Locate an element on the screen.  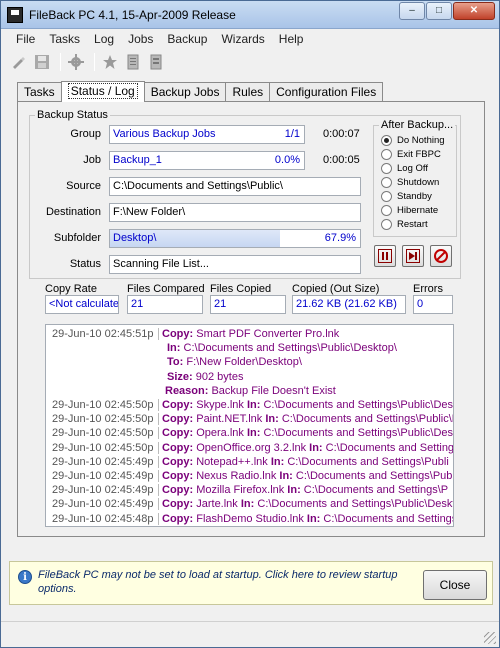
tab-label: Backup Jobs is located at coordinates (185, 92).